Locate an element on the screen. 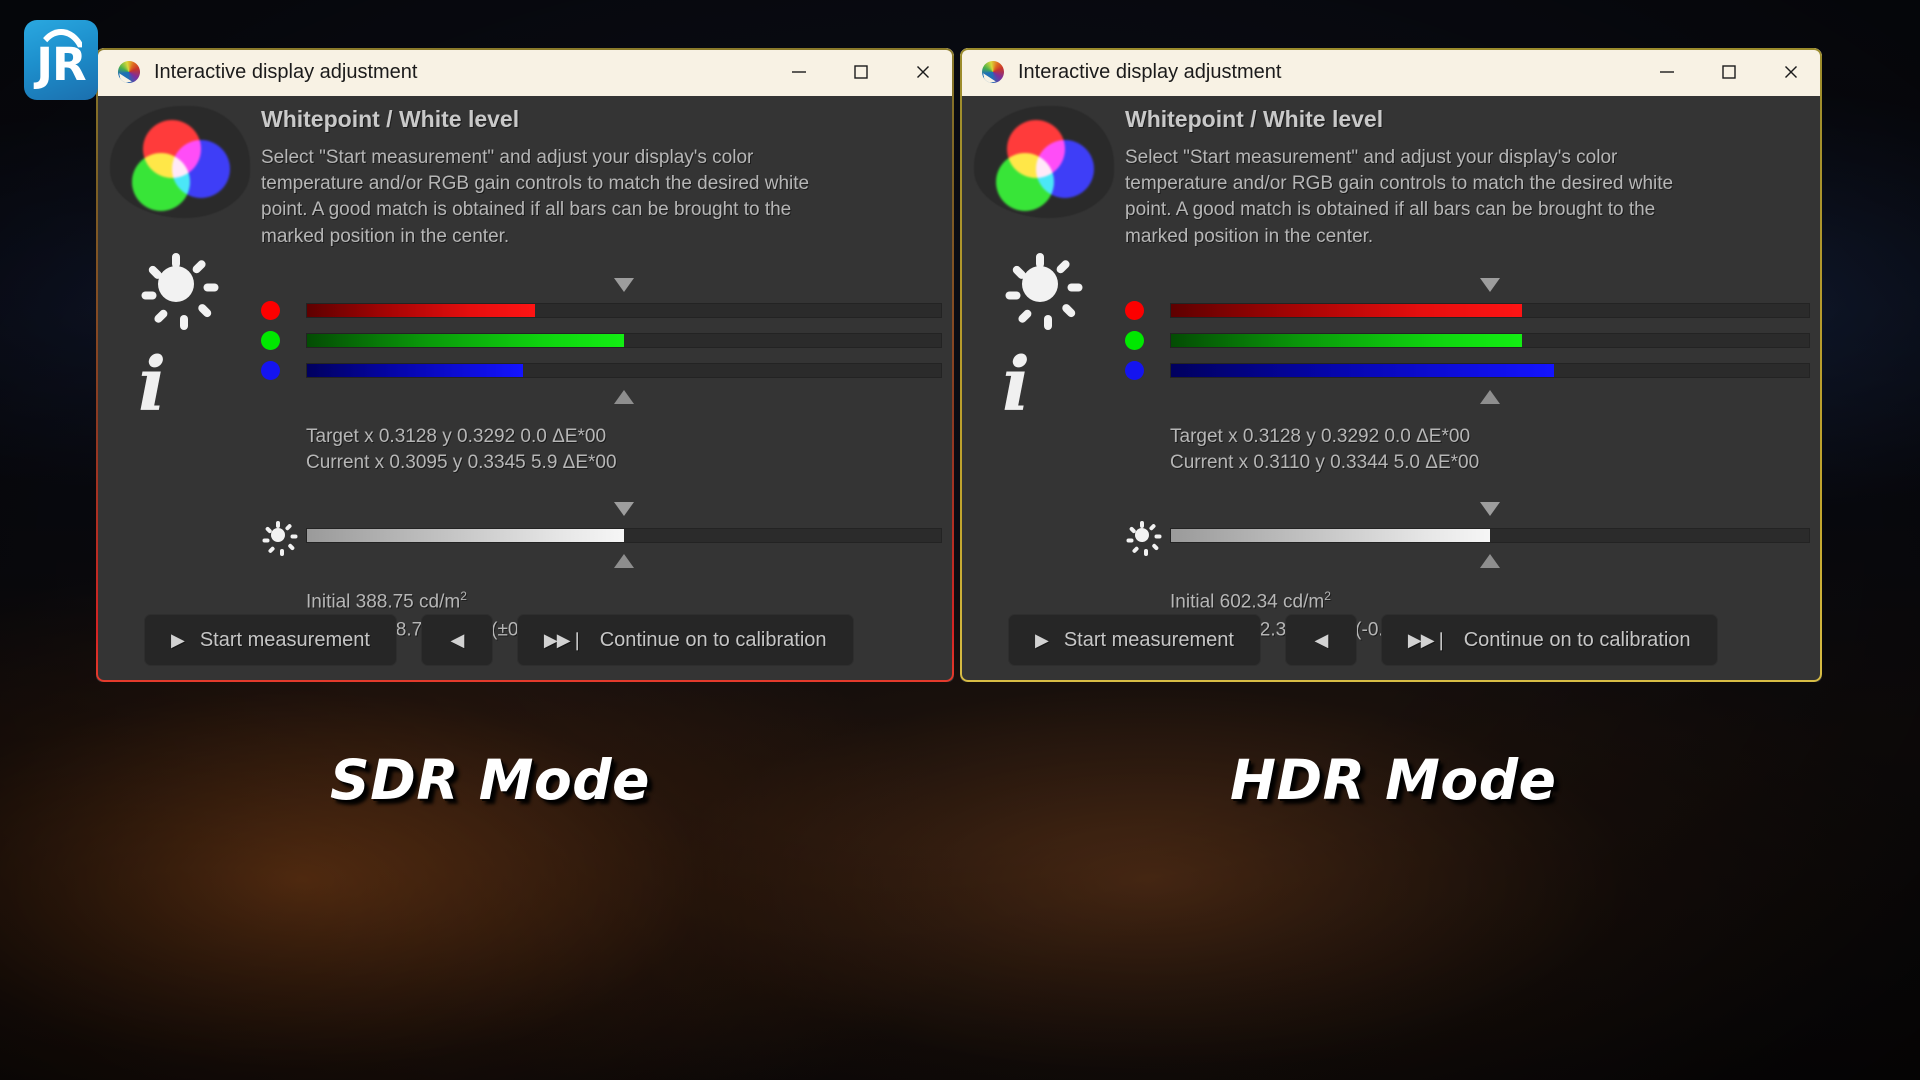 This screenshot has height=1080, width=1920. app-icon is located at coordinates (129, 72).